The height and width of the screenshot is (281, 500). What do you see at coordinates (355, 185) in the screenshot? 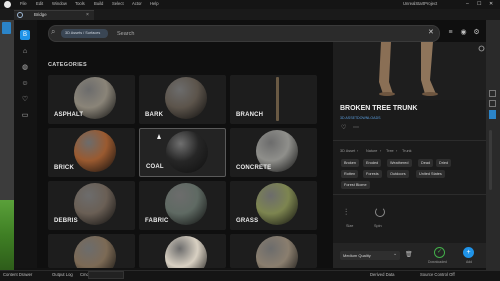
I see `tag-forest-biome: Forest Biome` at bounding box center [355, 185].